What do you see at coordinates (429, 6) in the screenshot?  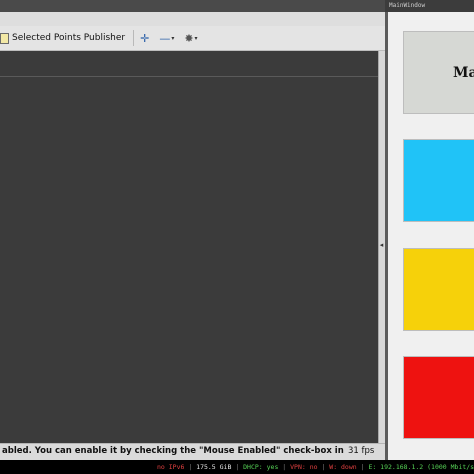 I see `main-window-title: MainWindow` at bounding box center [429, 6].